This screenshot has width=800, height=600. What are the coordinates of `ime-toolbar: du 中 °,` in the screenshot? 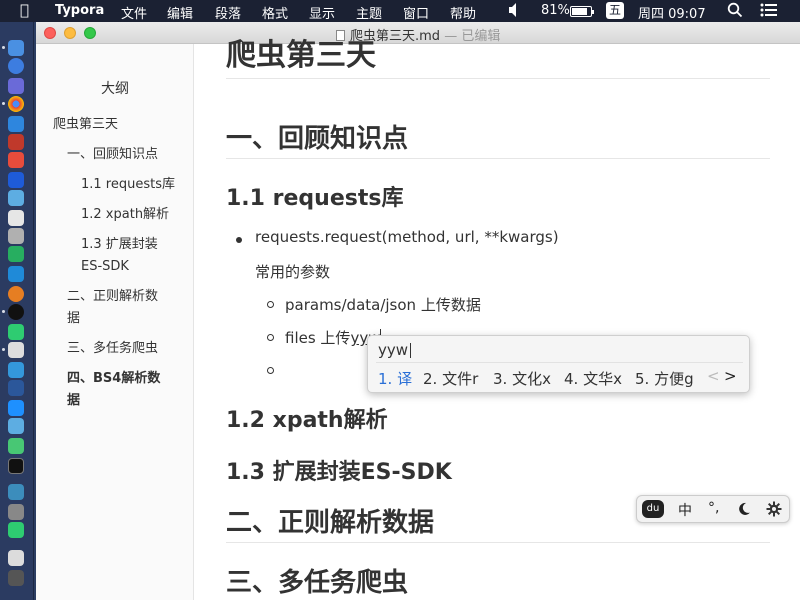 It's located at (713, 509).